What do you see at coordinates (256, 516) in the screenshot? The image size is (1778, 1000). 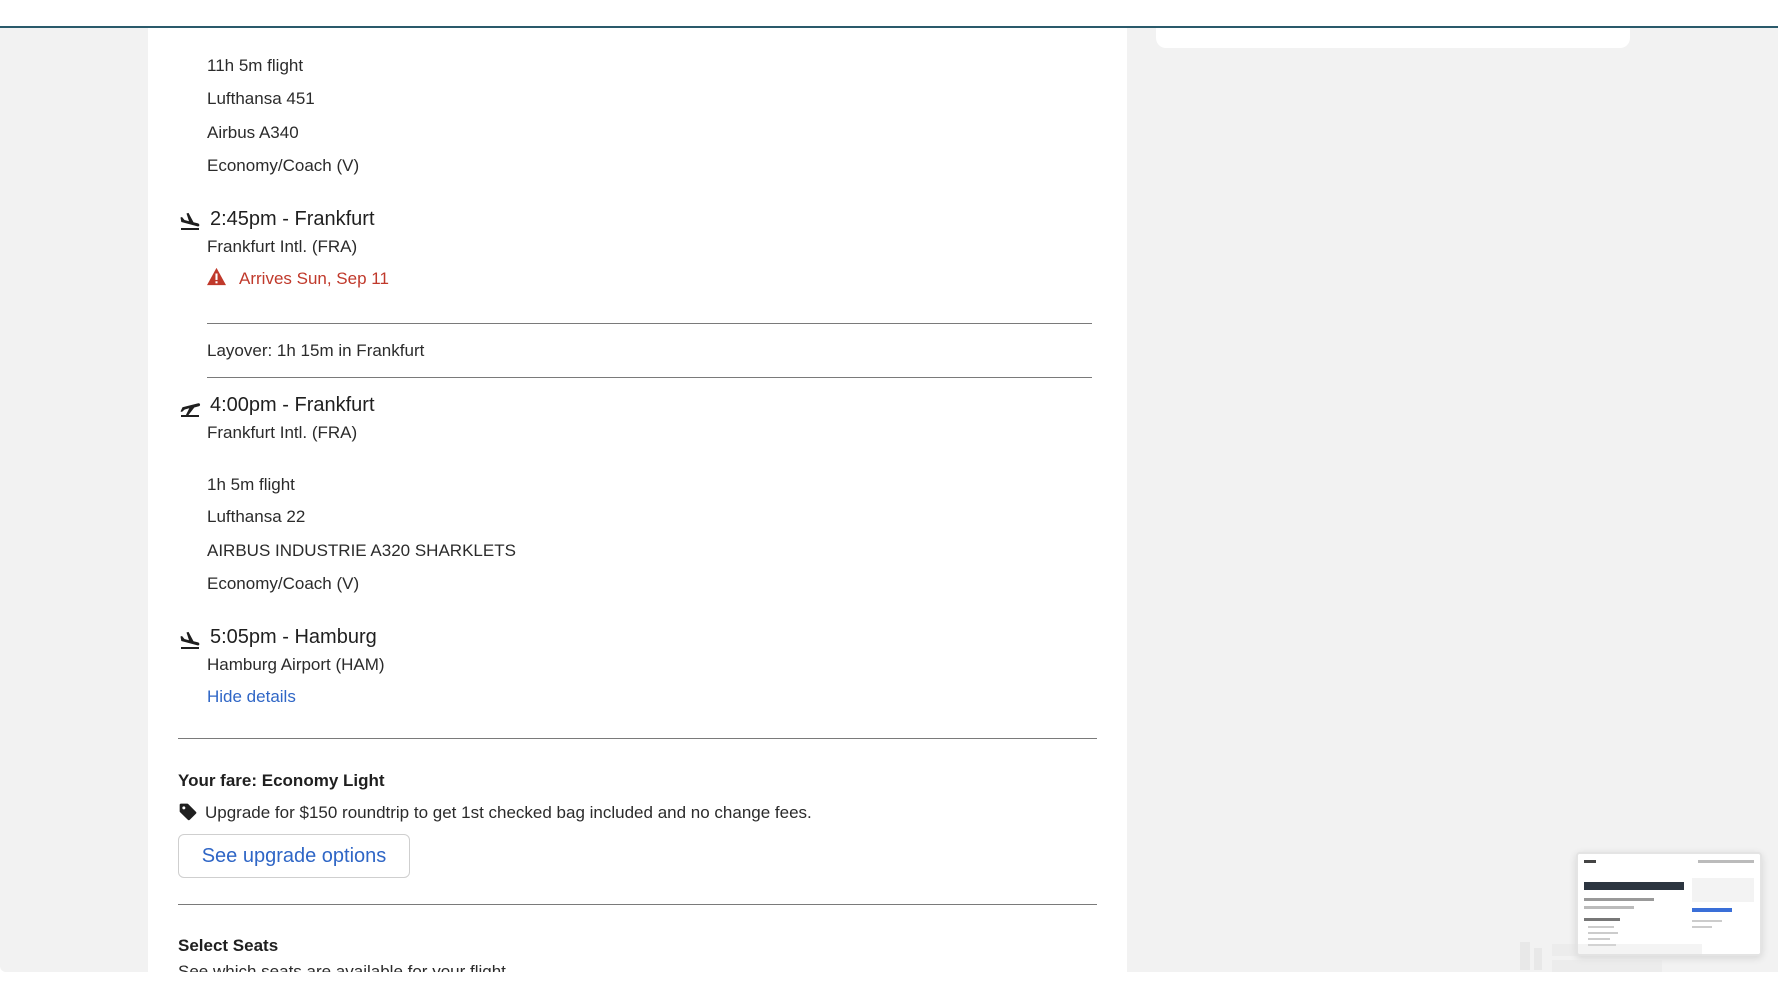 I see `segment2-flight-number: Lufthansa 22` at bounding box center [256, 516].